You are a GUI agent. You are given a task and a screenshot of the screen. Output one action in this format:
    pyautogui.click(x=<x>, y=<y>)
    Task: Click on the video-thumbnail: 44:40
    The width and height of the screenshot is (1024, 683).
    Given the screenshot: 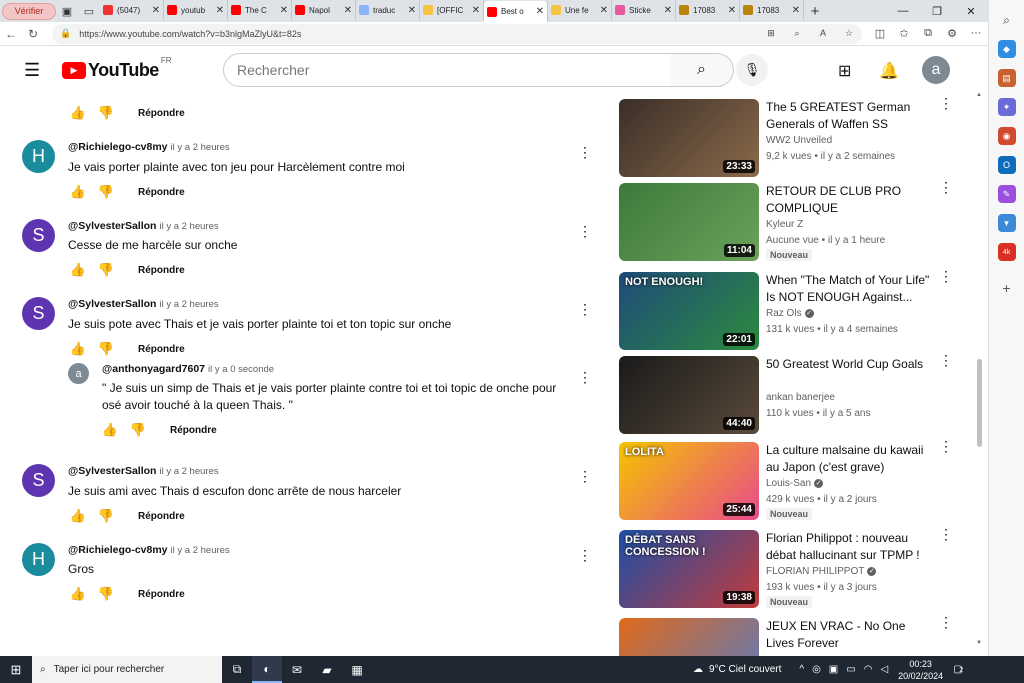 What is the action you would take?
    pyautogui.click(x=689, y=395)
    